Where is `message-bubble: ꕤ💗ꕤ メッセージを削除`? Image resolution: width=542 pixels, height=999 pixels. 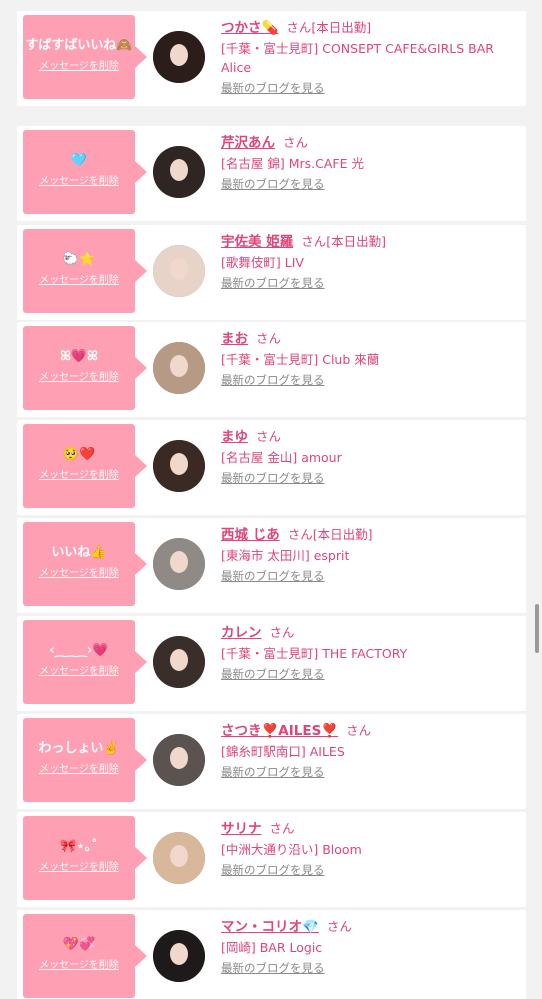
message-bubble: ꕤ💗ꕤ メッセージを削除 is located at coordinates (85, 368).